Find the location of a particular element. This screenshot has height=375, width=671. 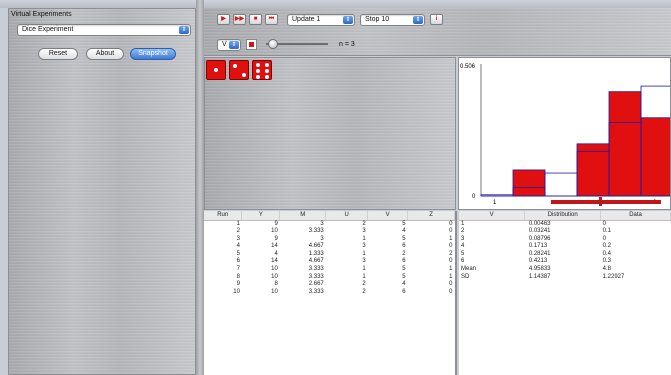

mean-marker is located at coordinates (600, 201).